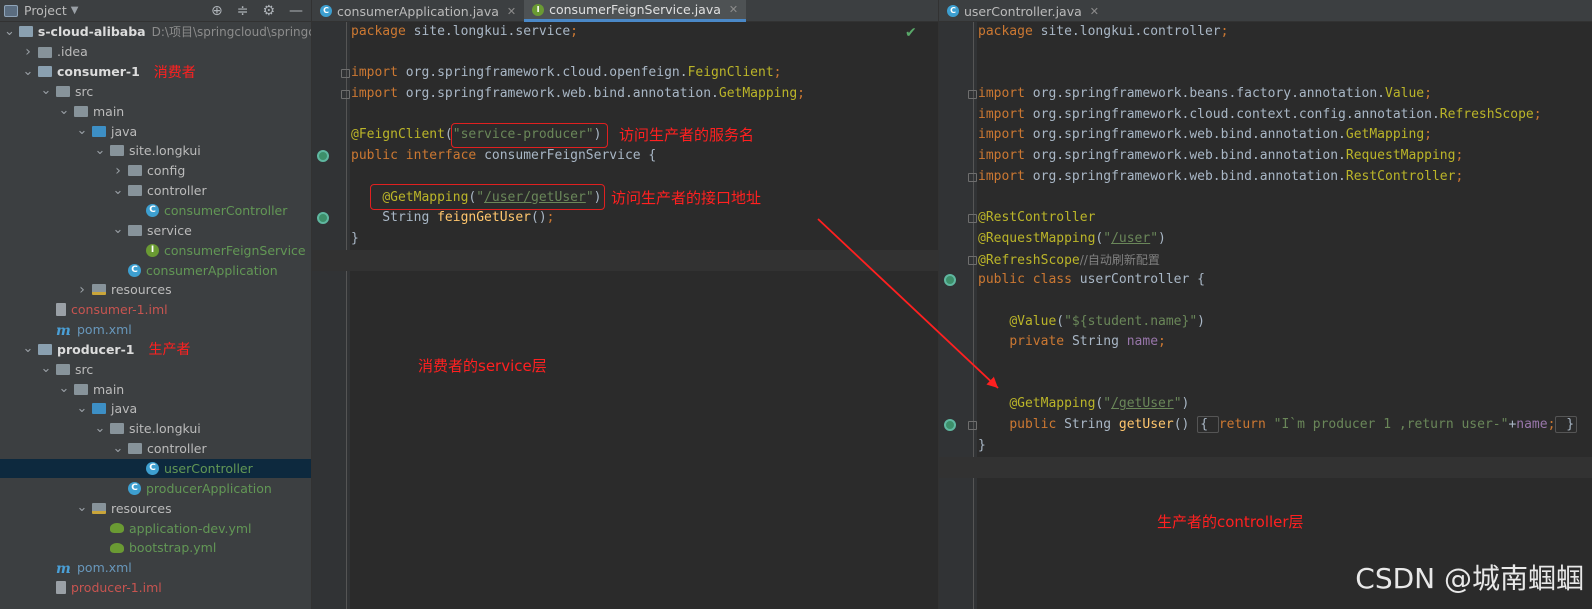 The image size is (1592, 609). Describe the element at coordinates (155, 548) in the screenshot. I see `tree-item: bootstrap.yml` at that location.